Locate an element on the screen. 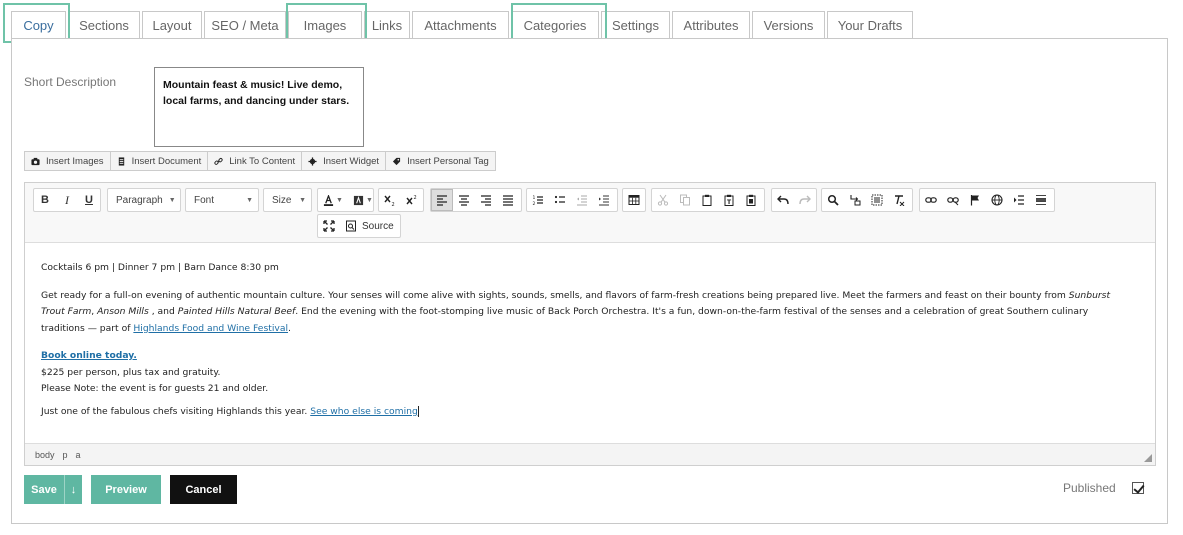 This screenshot has height=535, width=1183. tab-attributes: Attributes is located at coordinates (711, 25).